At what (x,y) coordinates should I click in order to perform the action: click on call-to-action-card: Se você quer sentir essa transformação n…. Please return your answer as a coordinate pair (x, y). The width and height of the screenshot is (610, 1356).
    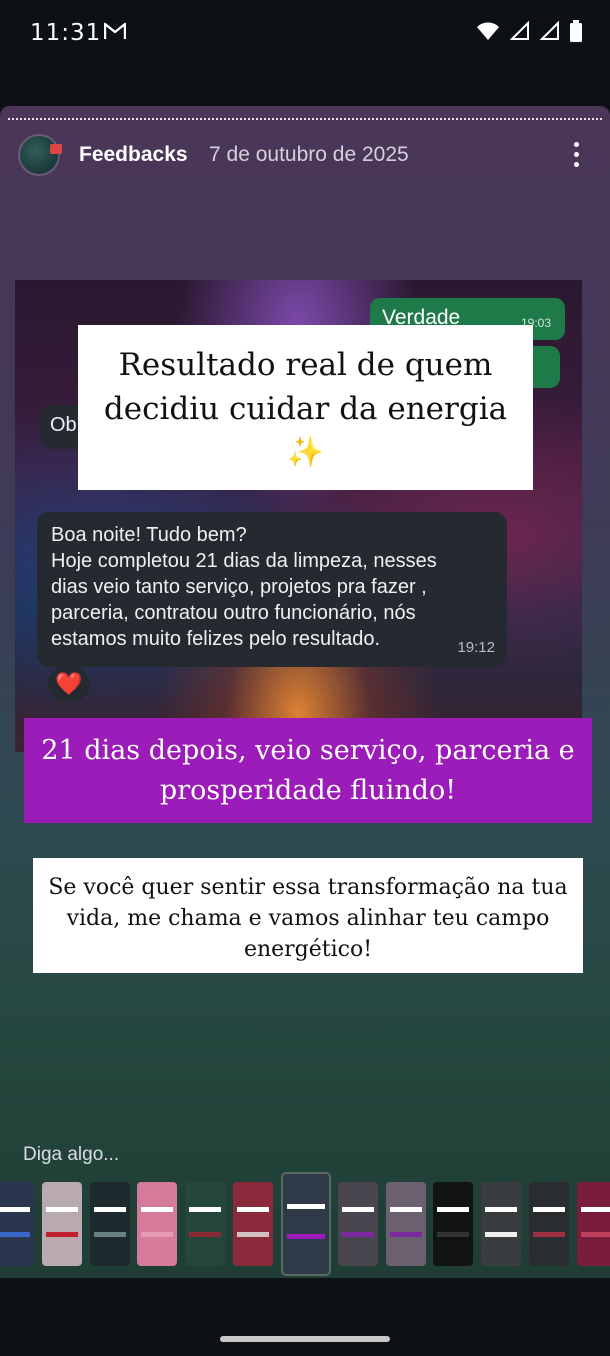
    Looking at the image, I should click on (308, 915).